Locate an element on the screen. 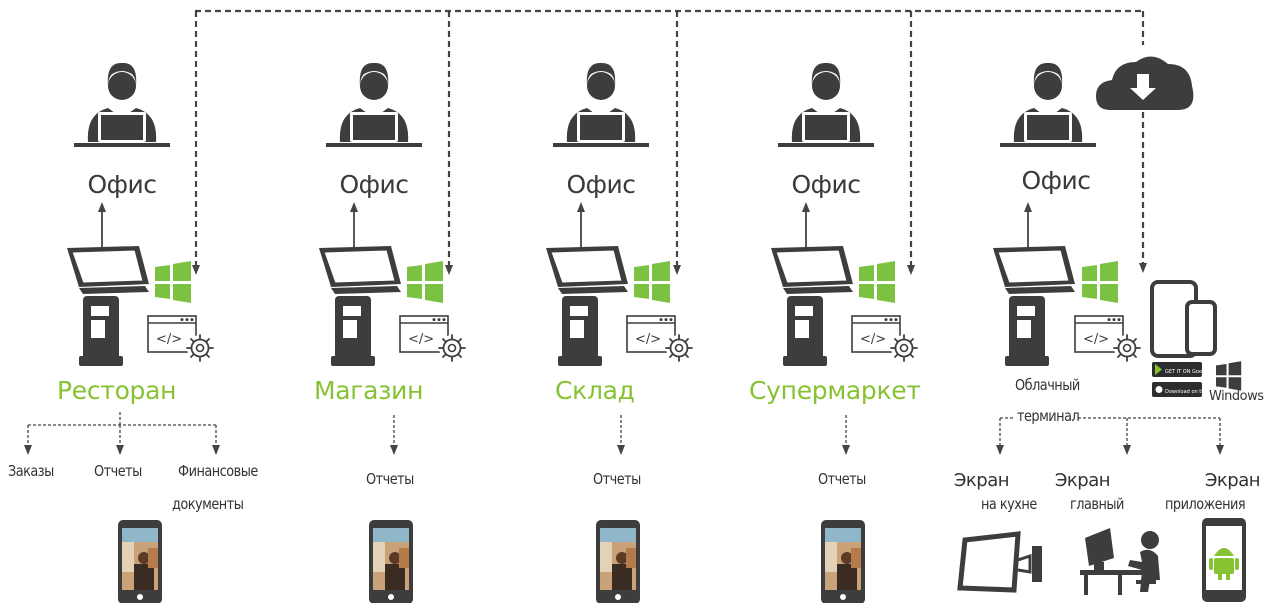 The width and height of the screenshot is (1270, 603). screen-subtitle-label: на кухне is located at coordinates (1009, 504).